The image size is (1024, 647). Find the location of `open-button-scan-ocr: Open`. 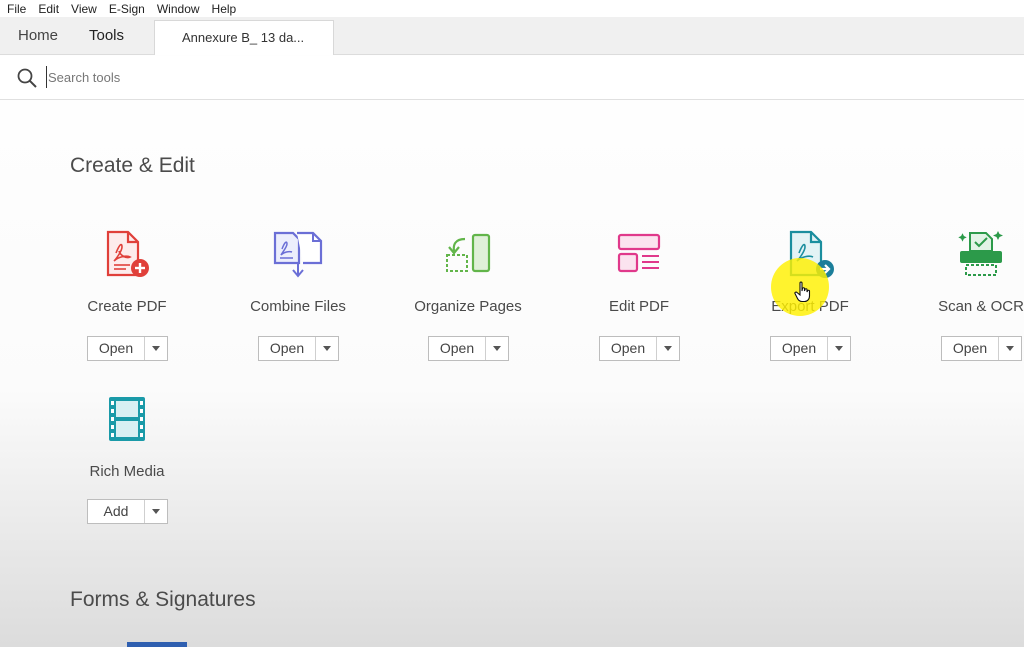

open-button-scan-ocr: Open is located at coordinates (981, 348).